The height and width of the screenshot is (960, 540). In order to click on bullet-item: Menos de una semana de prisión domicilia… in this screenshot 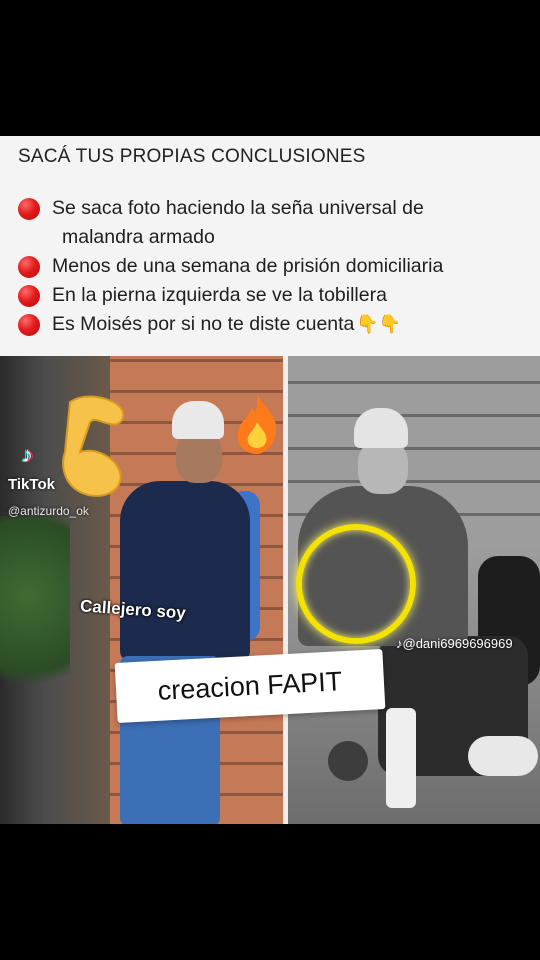, I will do `click(275, 266)`.